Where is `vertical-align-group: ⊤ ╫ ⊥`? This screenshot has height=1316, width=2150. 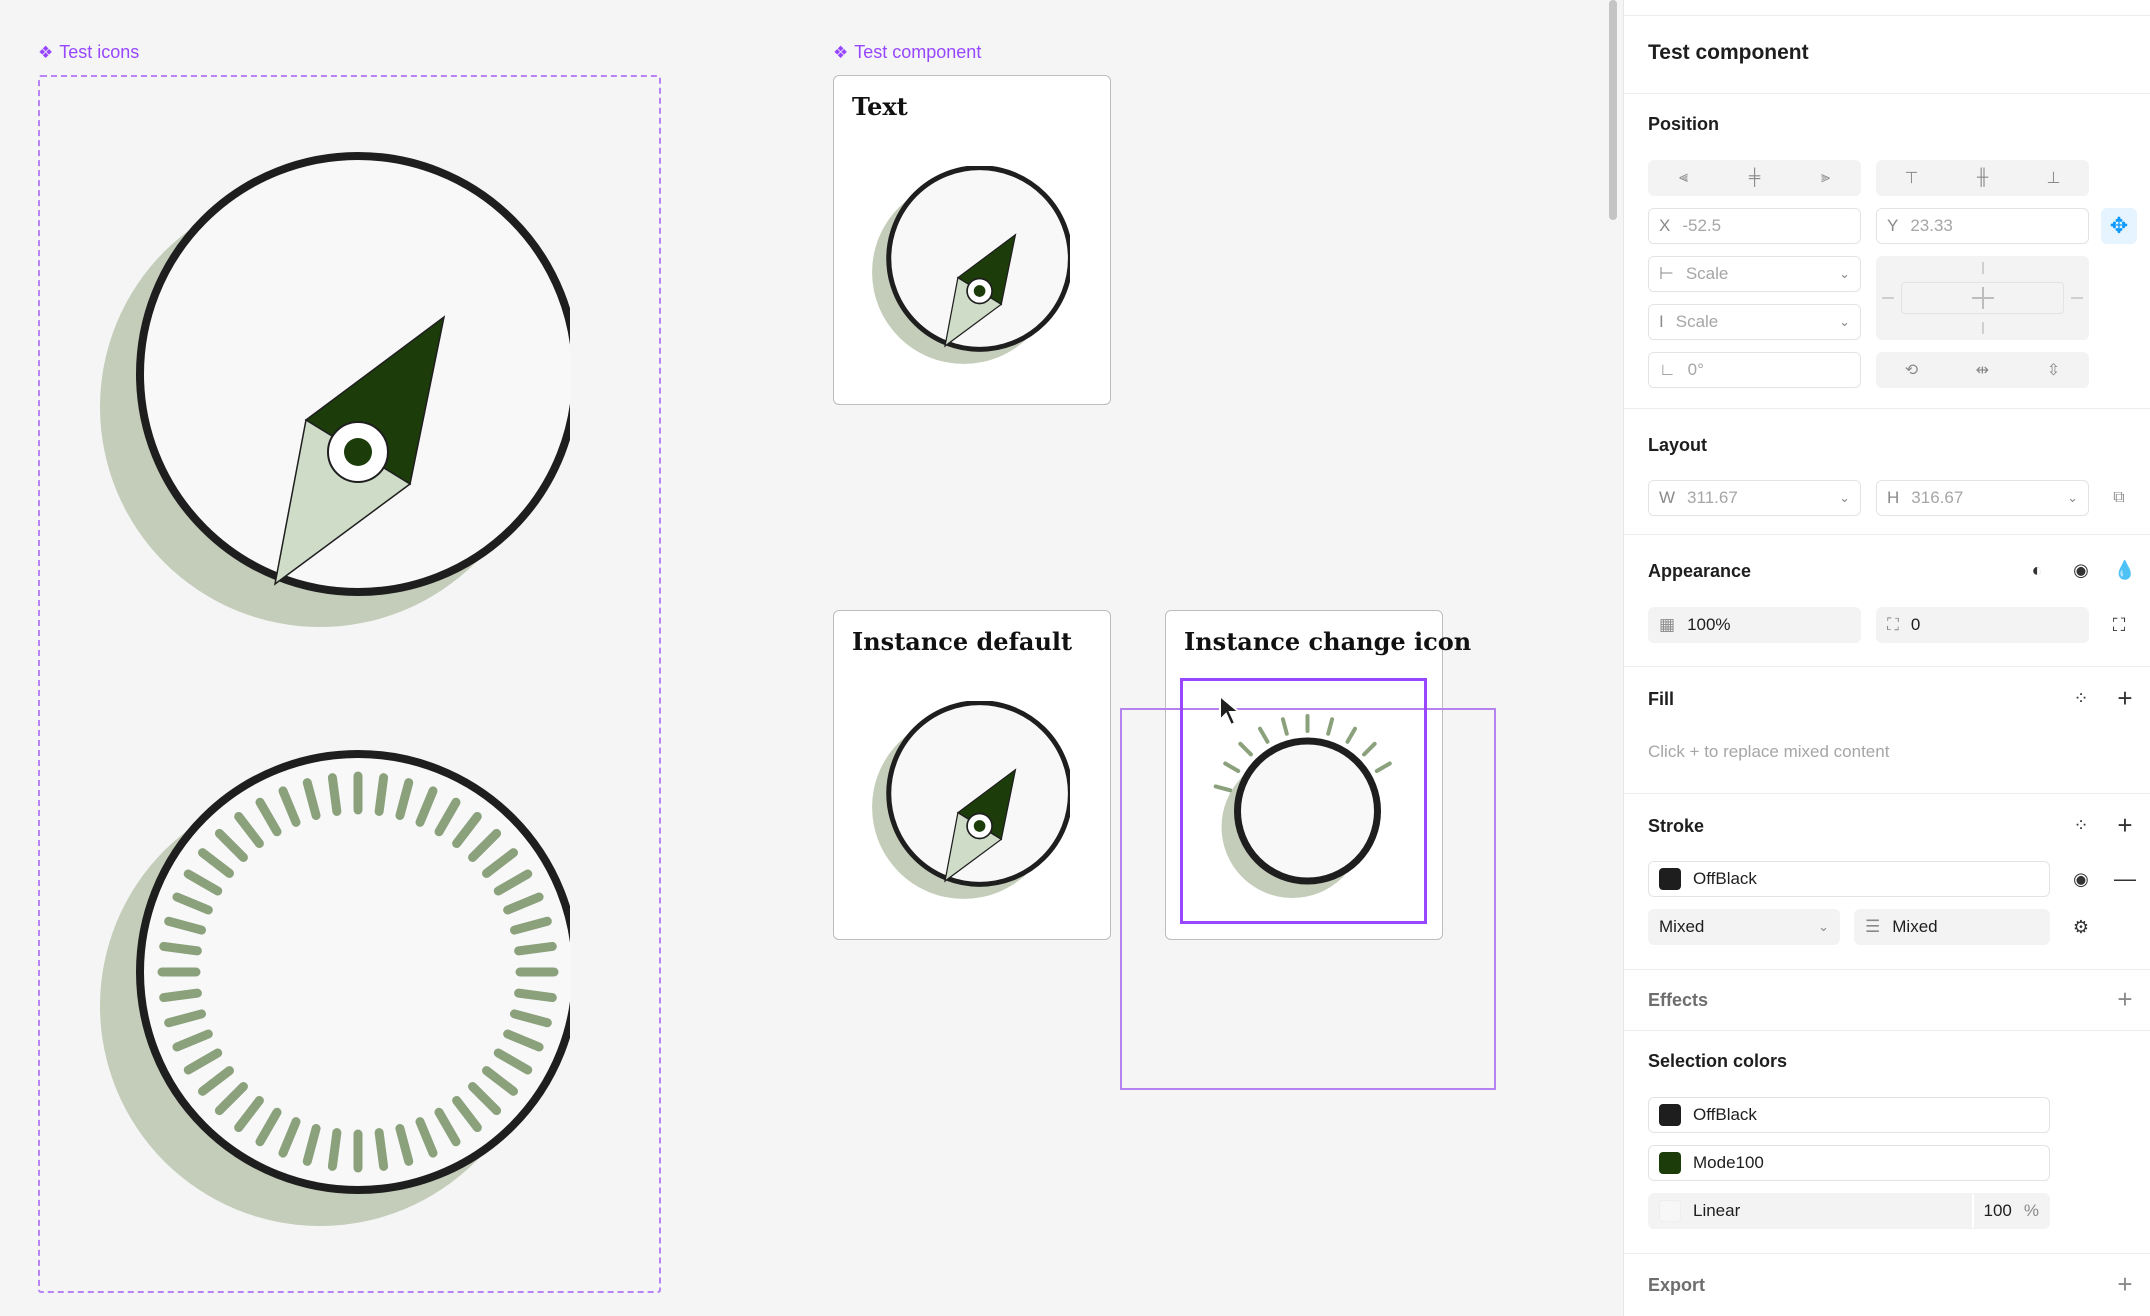 vertical-align-group: ⊤ ╫ ⊥ is located at coordinates (1982, 178).